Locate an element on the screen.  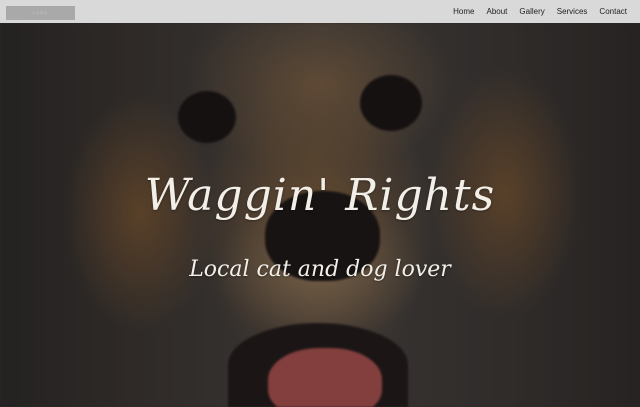
main-nav: Home About Gallery Services Contact is located at coordinates (540, 11).